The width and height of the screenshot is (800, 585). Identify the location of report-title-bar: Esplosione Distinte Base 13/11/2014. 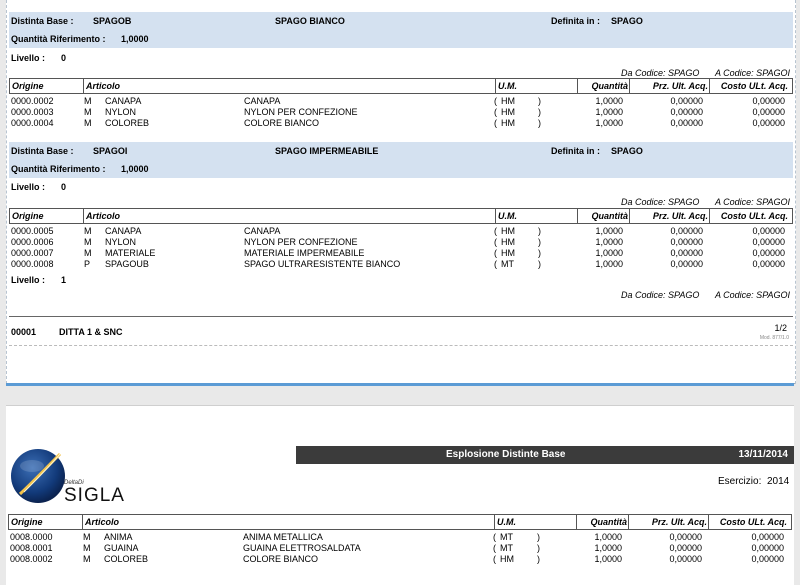
(545, 455).